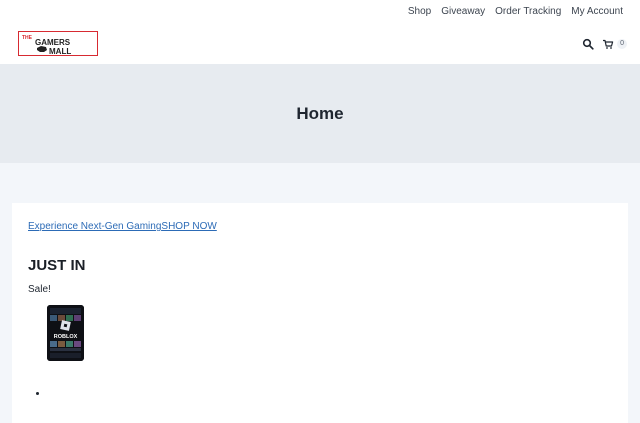  What do you see at coordinates (37, 393) in the screenshot?
I see `list-bullet` at bounding box center [37, 393].